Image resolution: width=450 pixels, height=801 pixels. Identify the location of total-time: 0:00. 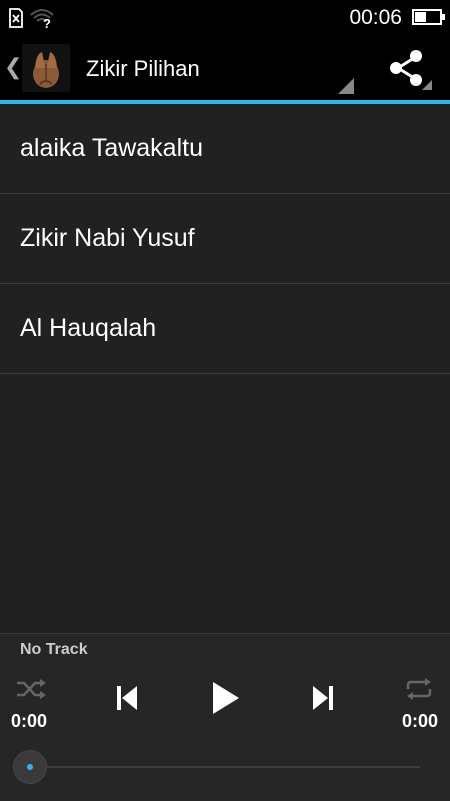
(419, 721).